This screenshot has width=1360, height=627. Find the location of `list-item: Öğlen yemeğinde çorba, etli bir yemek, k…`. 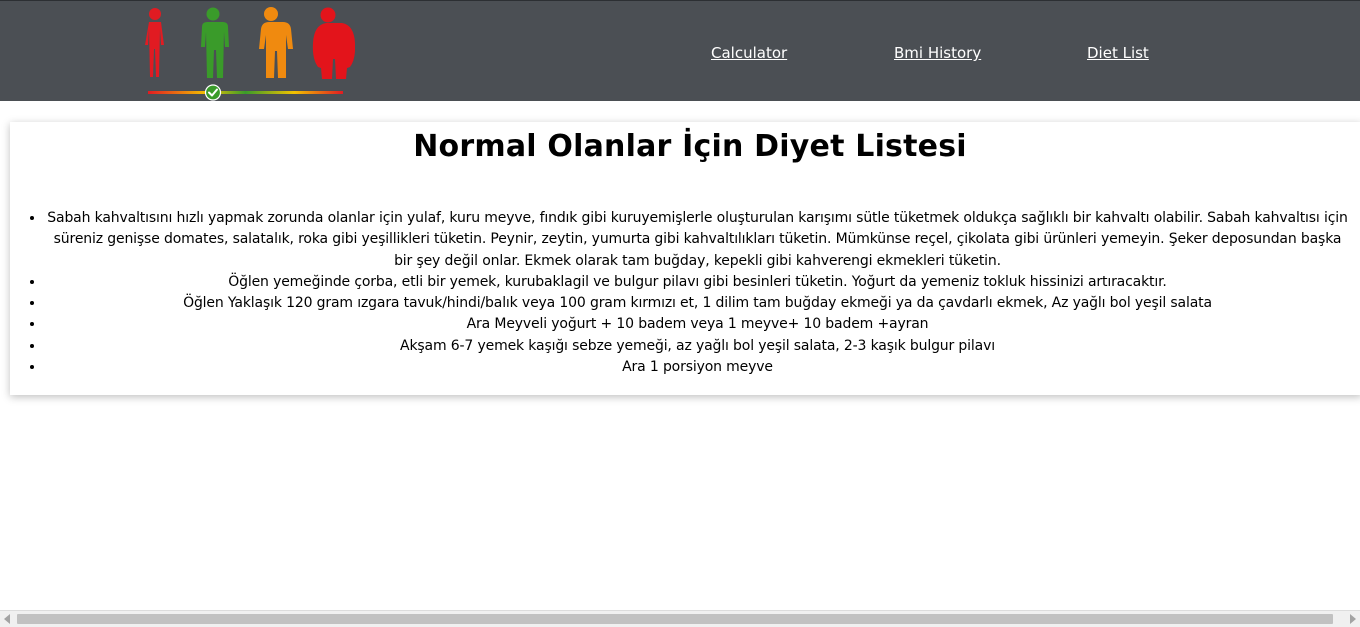

list-item: Öğlen yemeğinde çorba, etli bir yemek, k… is located at coordinates (697, 282).